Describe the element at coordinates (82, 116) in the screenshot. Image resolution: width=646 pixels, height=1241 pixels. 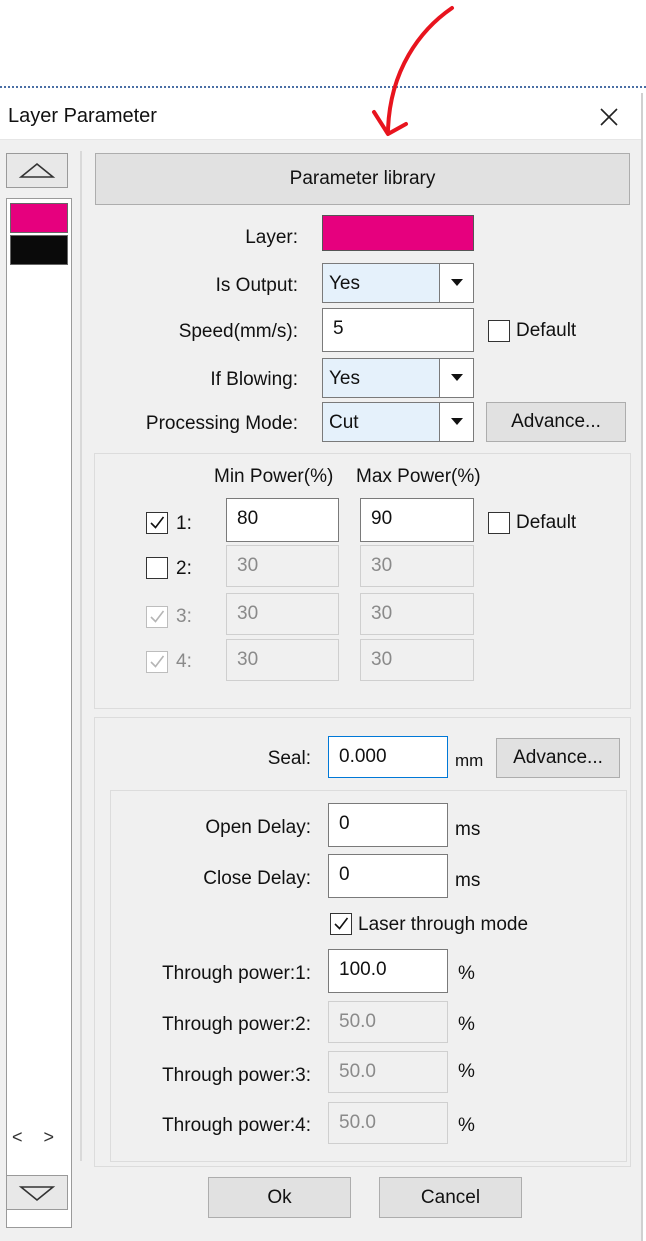
I see `window-title: Layer Parameter` at that location.